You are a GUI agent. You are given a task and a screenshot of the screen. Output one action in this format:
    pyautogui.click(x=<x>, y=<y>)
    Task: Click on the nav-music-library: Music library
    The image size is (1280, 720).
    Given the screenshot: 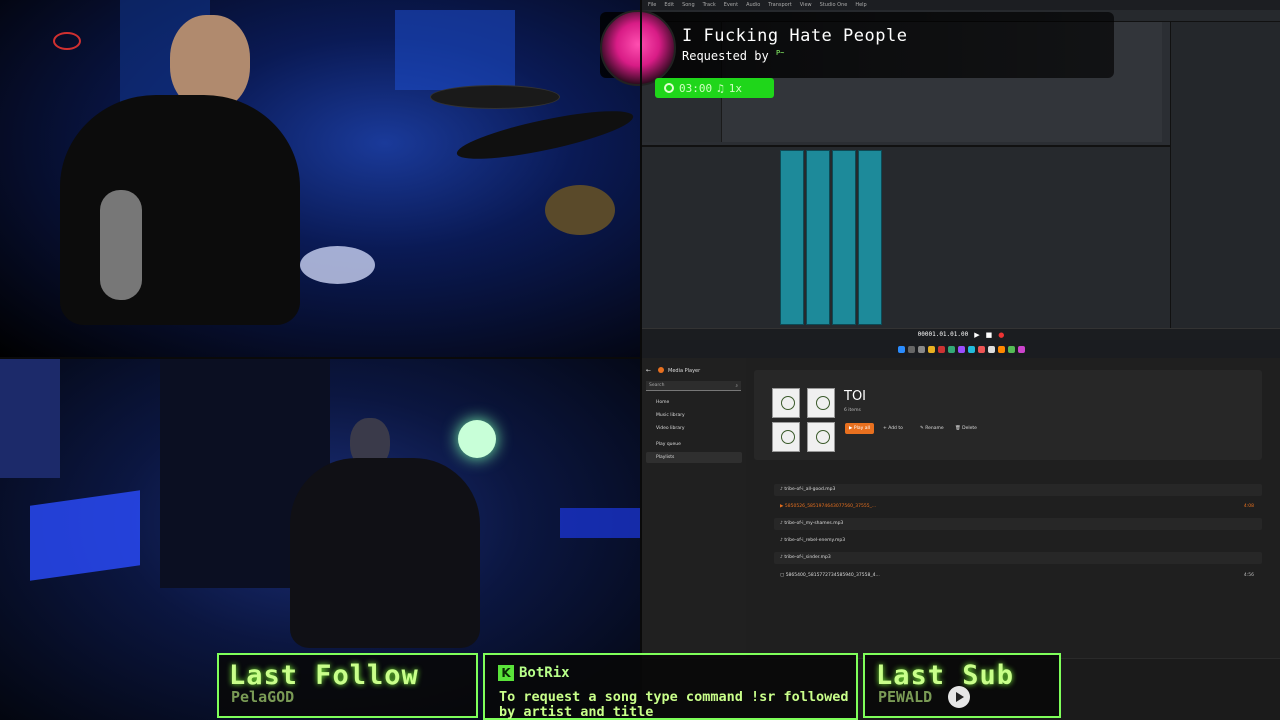 What is the action you would take?
    pyautogui.click(x=694, y=415)
    